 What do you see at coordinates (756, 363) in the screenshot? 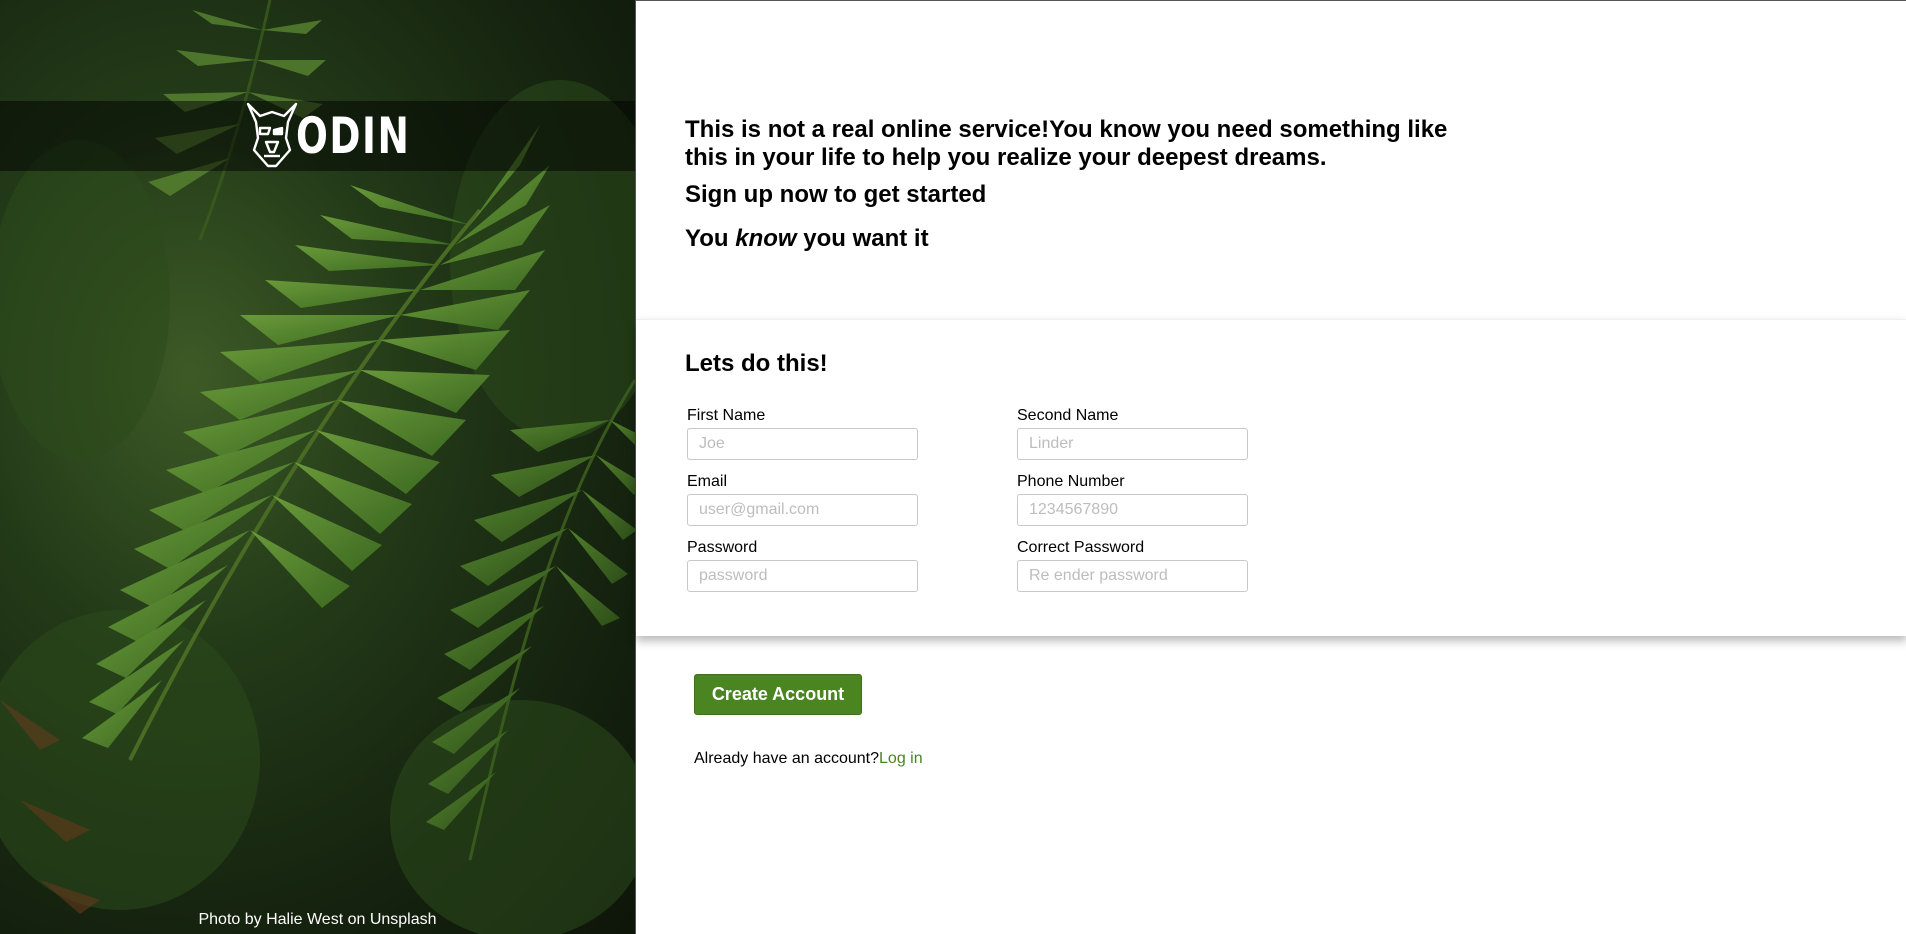
I see `form-title: Lets do this!` at bounding box center [756, 363].